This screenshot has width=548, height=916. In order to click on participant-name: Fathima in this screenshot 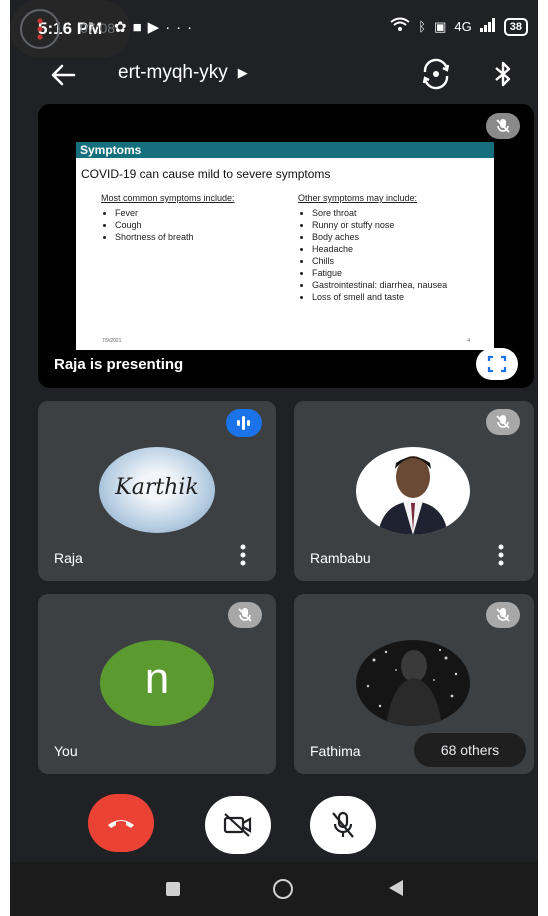, I will do `click(335, 751)`.